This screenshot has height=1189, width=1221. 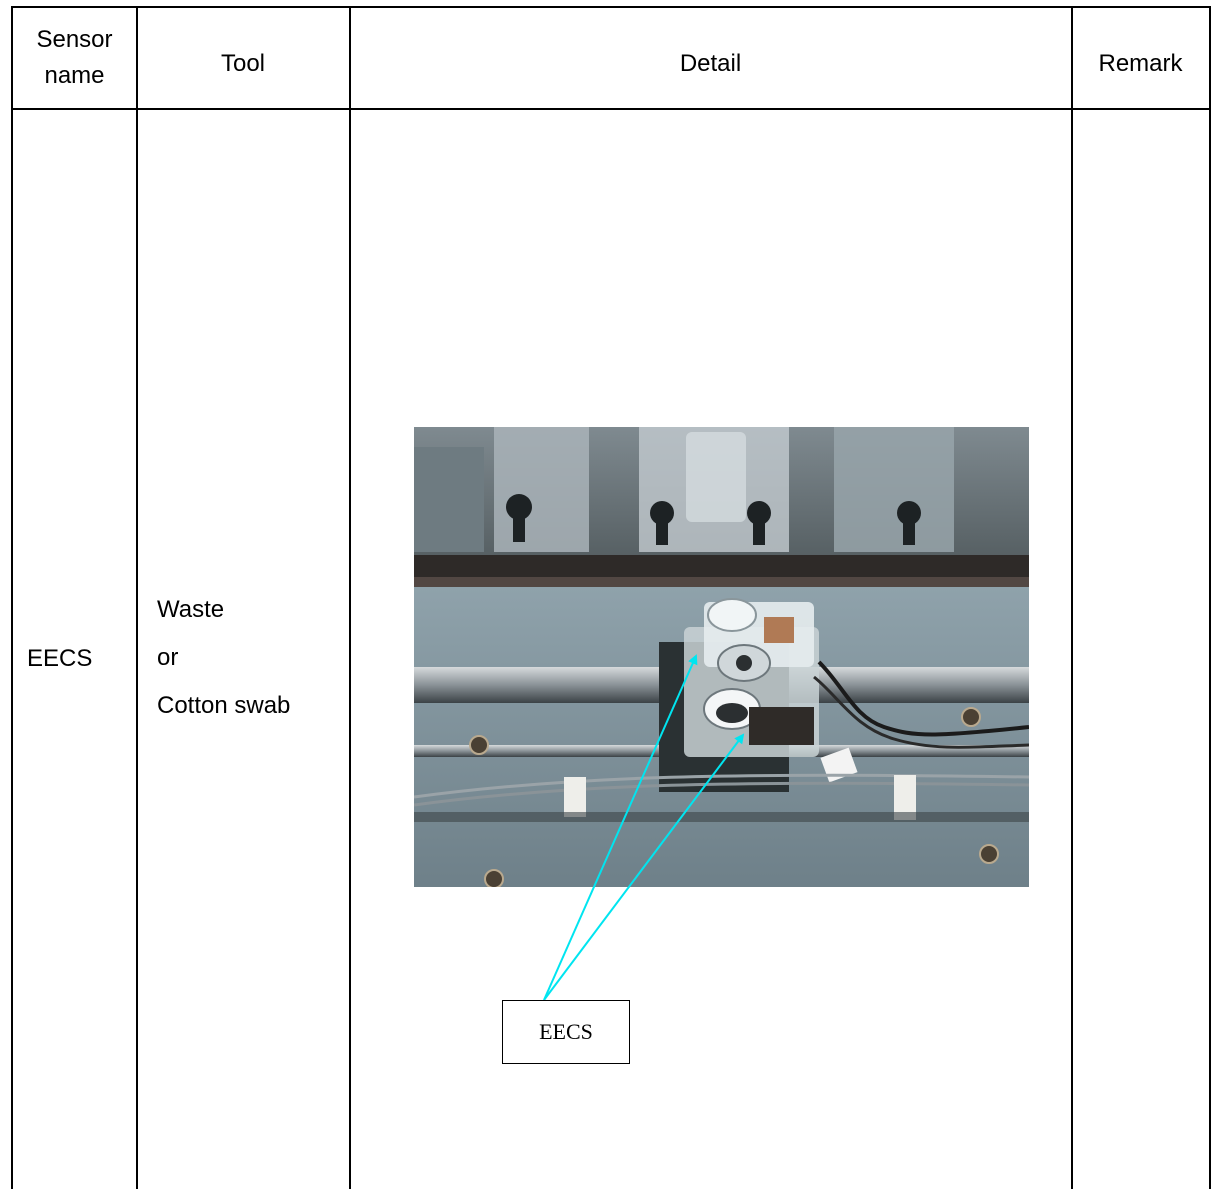 I want to click on cell-sensor-name: EECS, so click(x=60, y=658).